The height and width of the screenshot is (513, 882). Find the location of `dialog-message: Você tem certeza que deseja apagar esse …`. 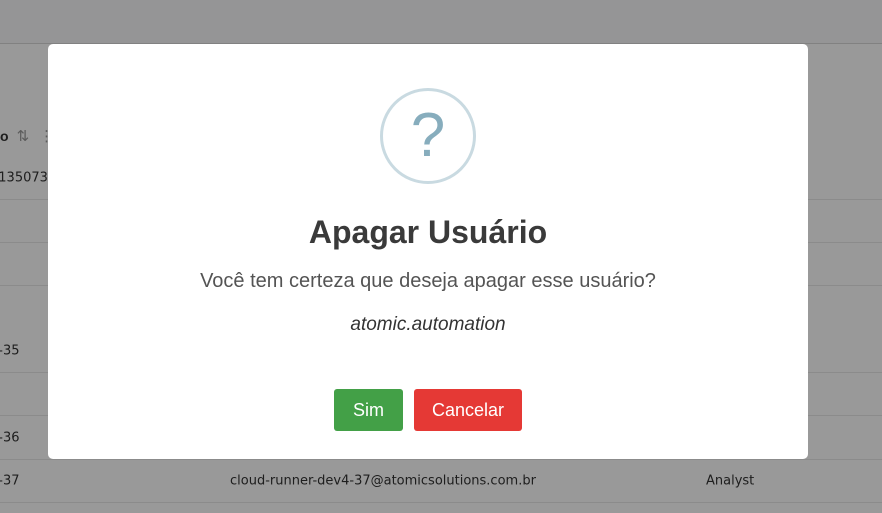

dialog-message: Você tem certeza que deseja apagar esse … is located at coordinates (428, 281).